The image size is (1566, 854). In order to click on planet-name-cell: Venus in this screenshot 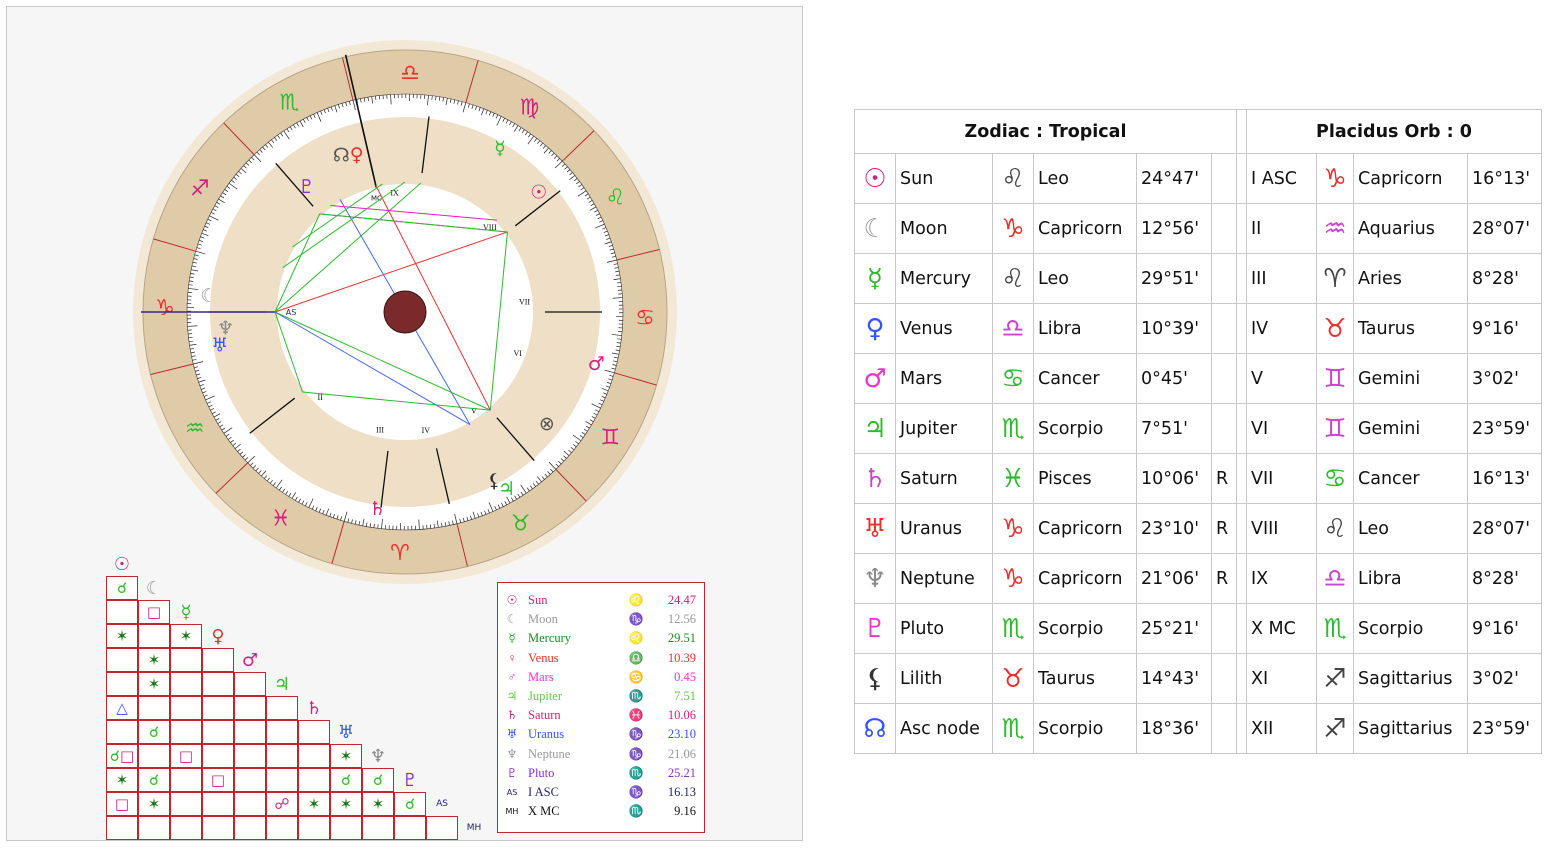, I will do `click(944, 328)`.